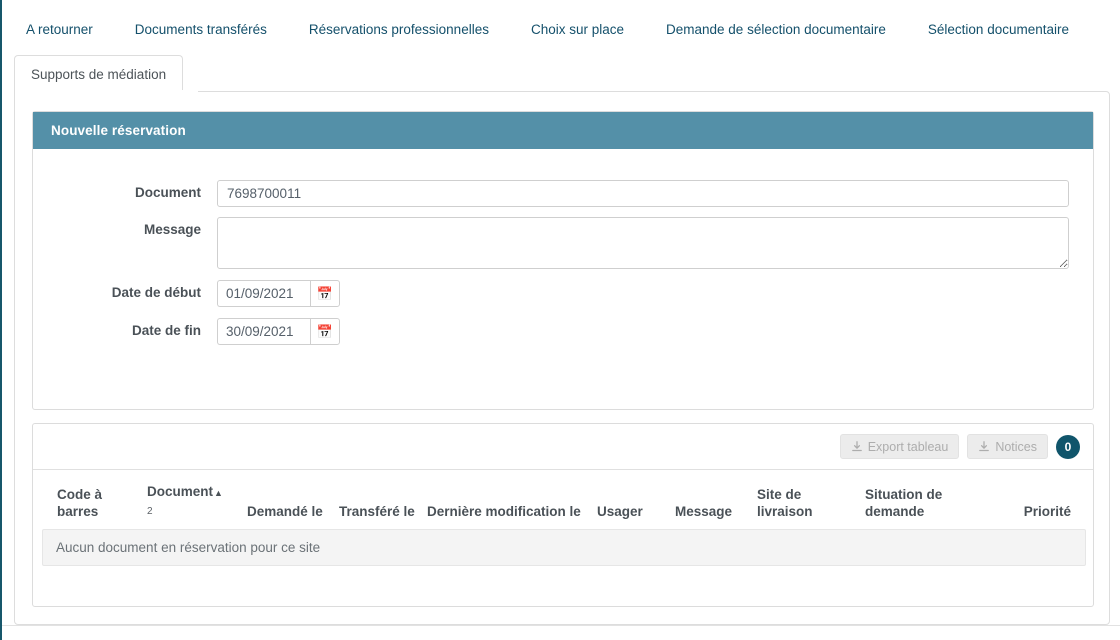 This screenshot has height=640, width=1120. What do you see at coordinates (643, 243) in the screenshot?
I see `message-textarea` at bounding box center [643, 243].